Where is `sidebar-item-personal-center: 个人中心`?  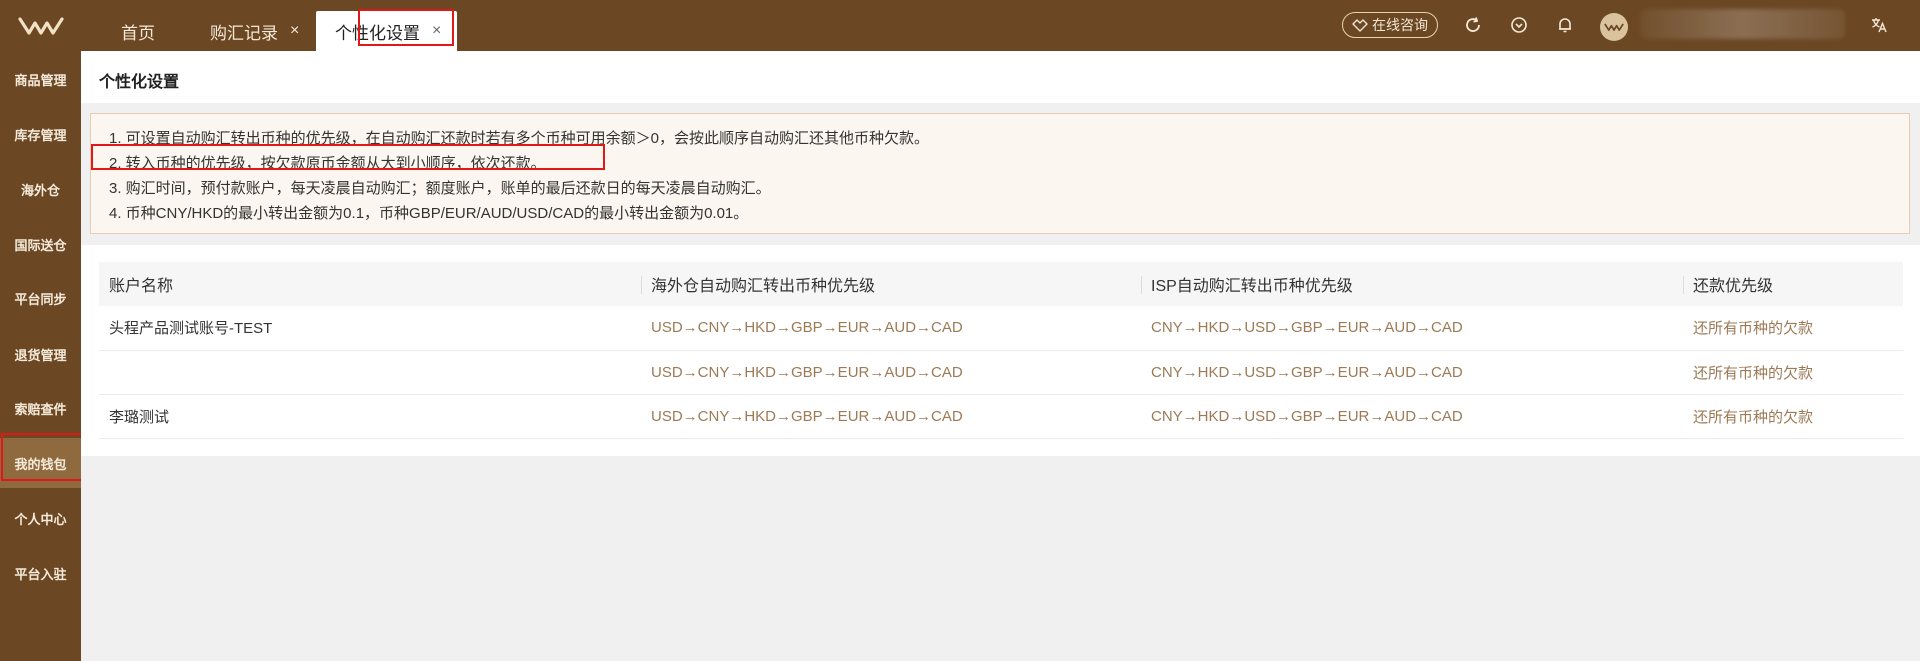 sidebar-item-personal-center: 个人中心 is located at coordinates (40, 518).